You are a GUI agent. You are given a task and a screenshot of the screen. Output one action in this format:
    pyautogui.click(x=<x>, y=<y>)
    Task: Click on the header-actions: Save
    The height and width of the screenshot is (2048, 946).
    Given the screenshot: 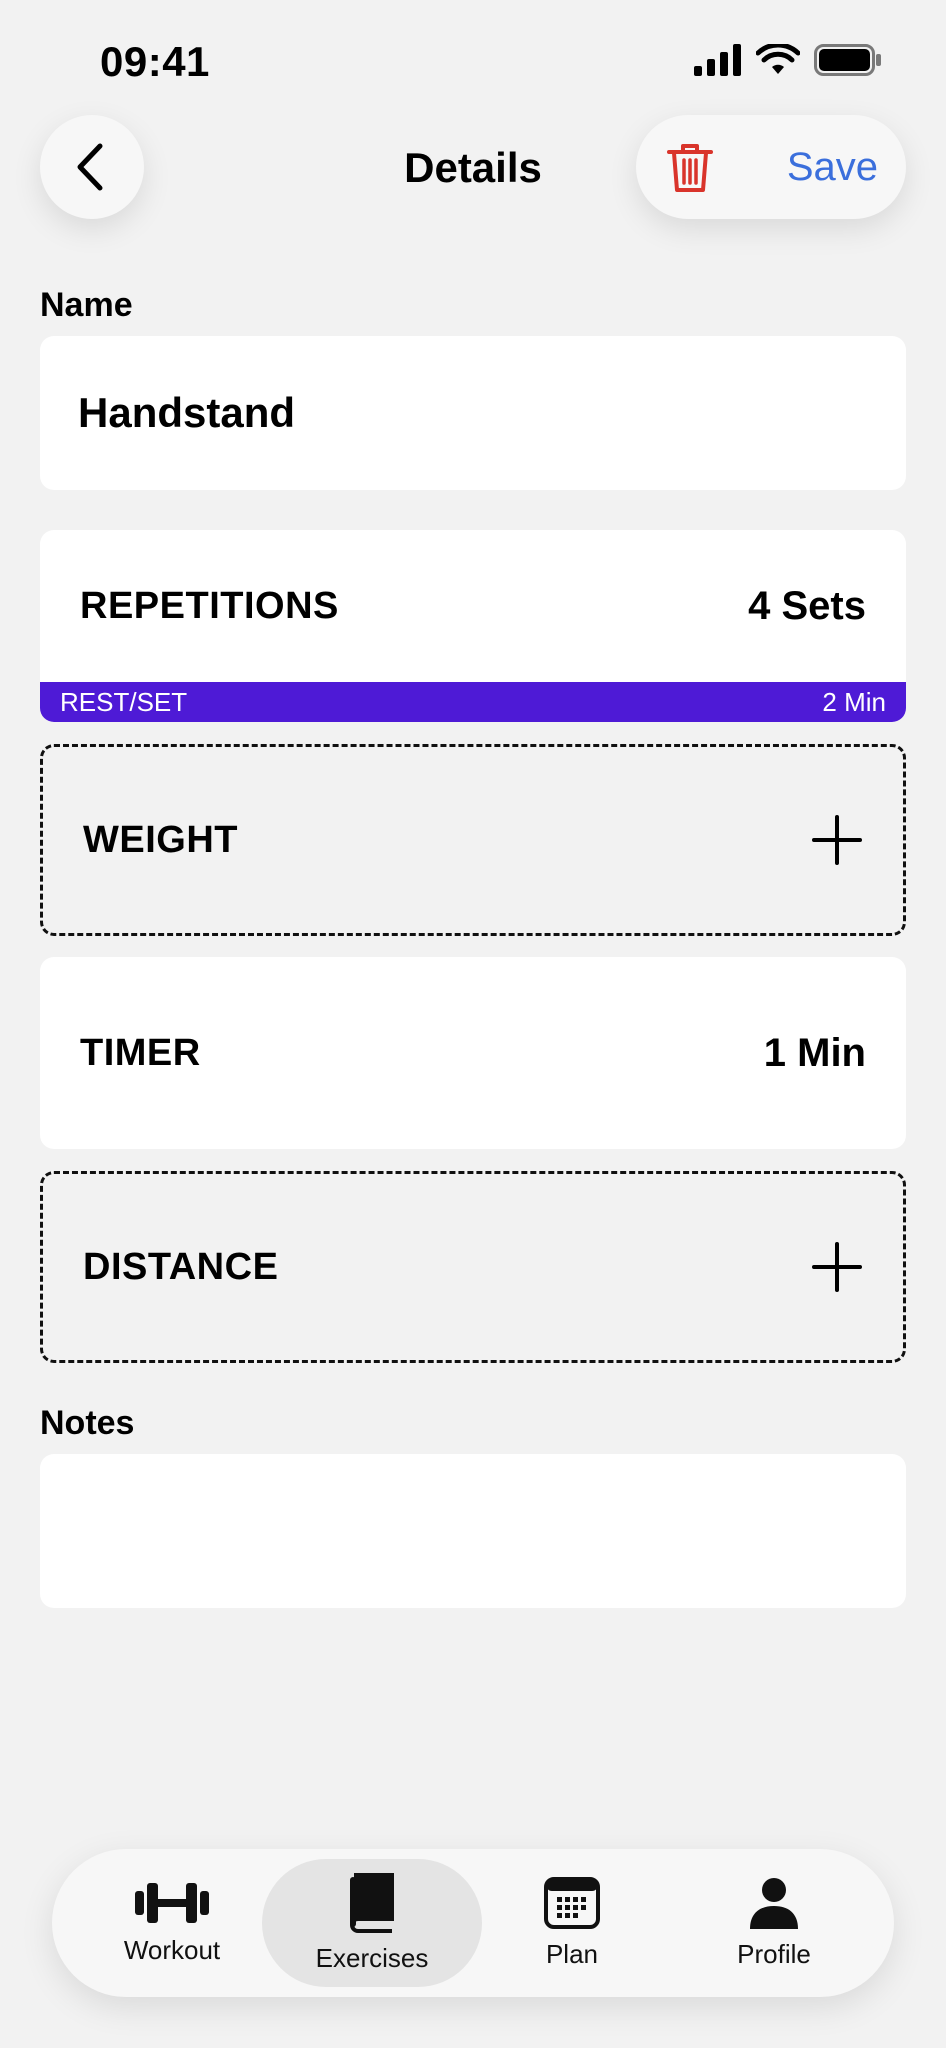 What is the action you would take?
    pyautogui.click(x=771, y=167)
    